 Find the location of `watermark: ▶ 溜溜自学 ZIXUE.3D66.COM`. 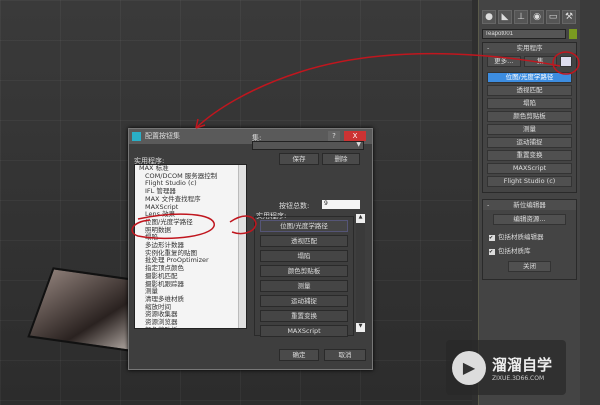

watermark: ▶ 溜溜自学 ZIXUE.3D66.COM is located at coordinates (506, 367).